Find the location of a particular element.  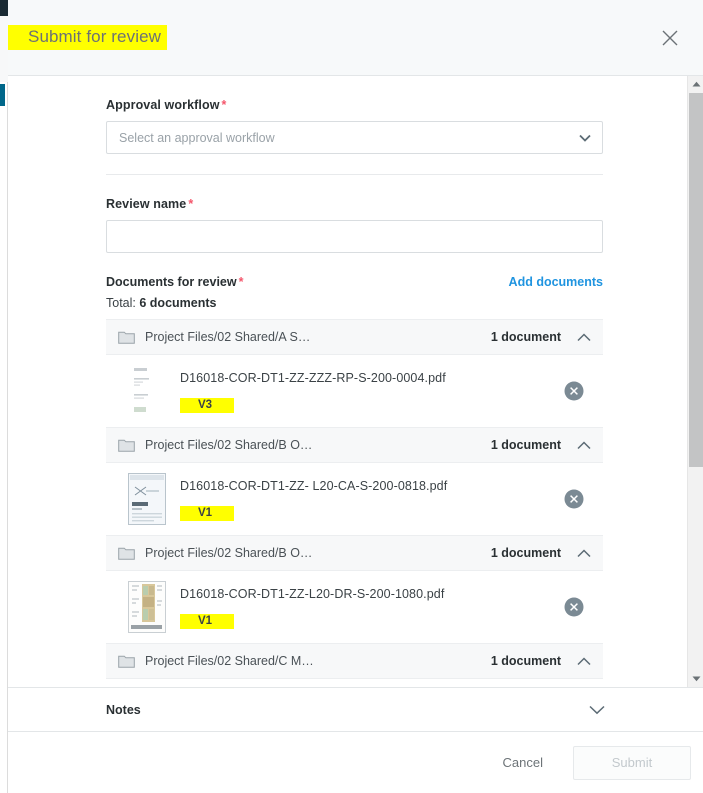

notes-section-toggle: Notes is located at coordinates (355, 709).